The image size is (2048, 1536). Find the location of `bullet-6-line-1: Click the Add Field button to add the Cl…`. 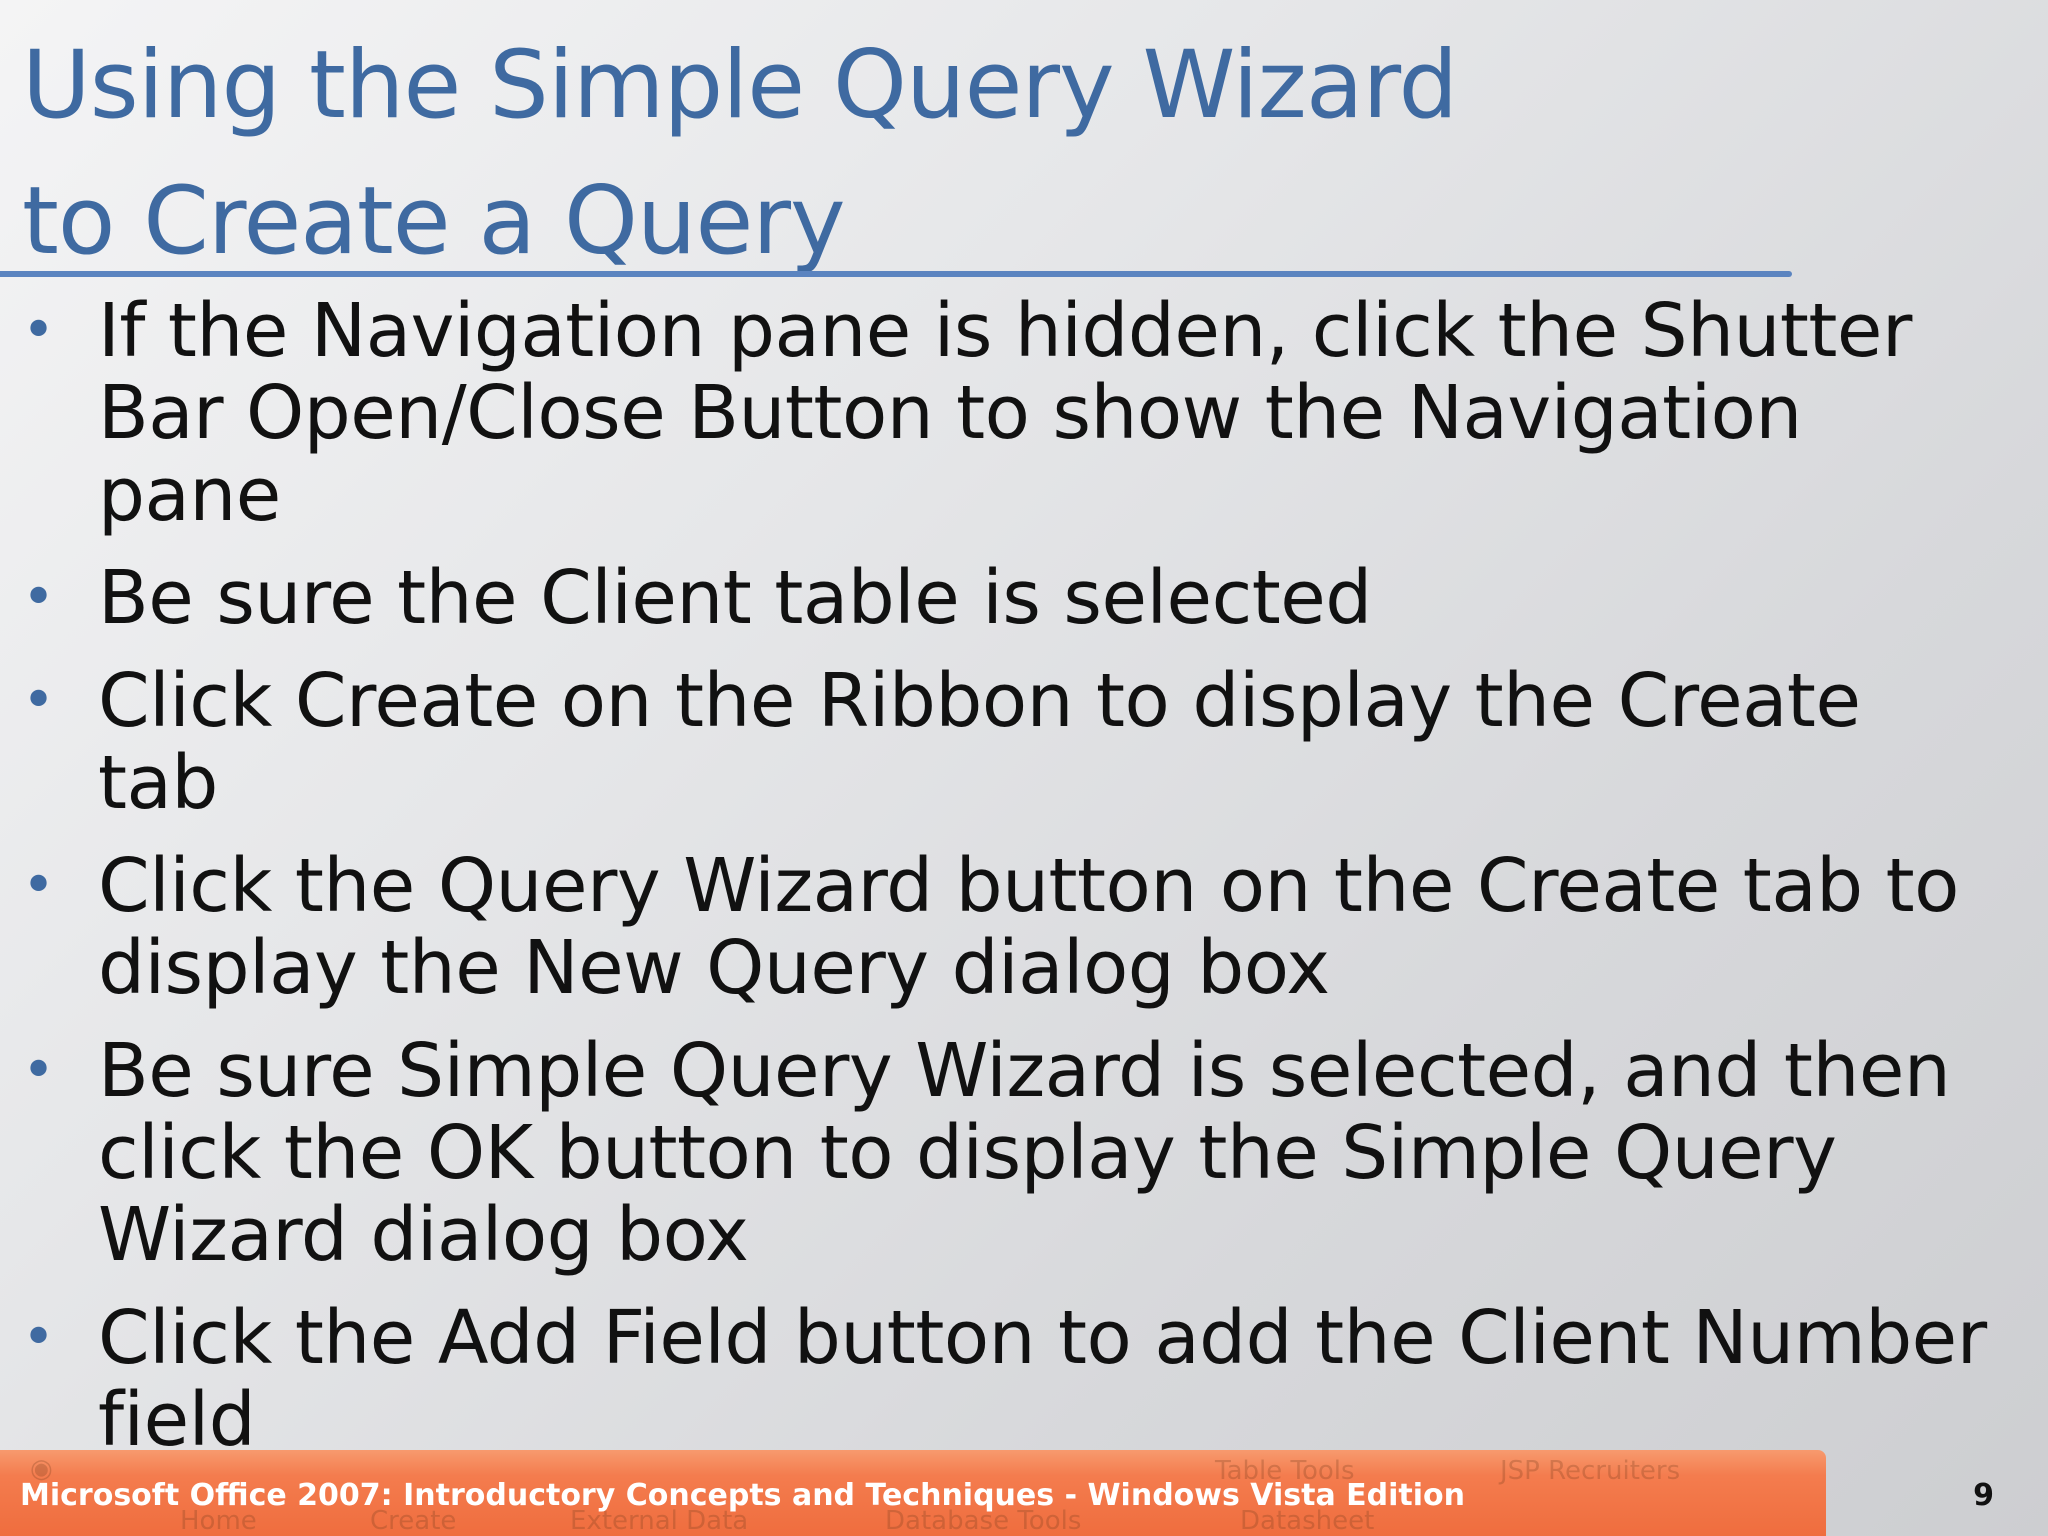

bullet-6-line-1: Click the Add Field button to add the Cl… is located at coordinates (1042, 1338).